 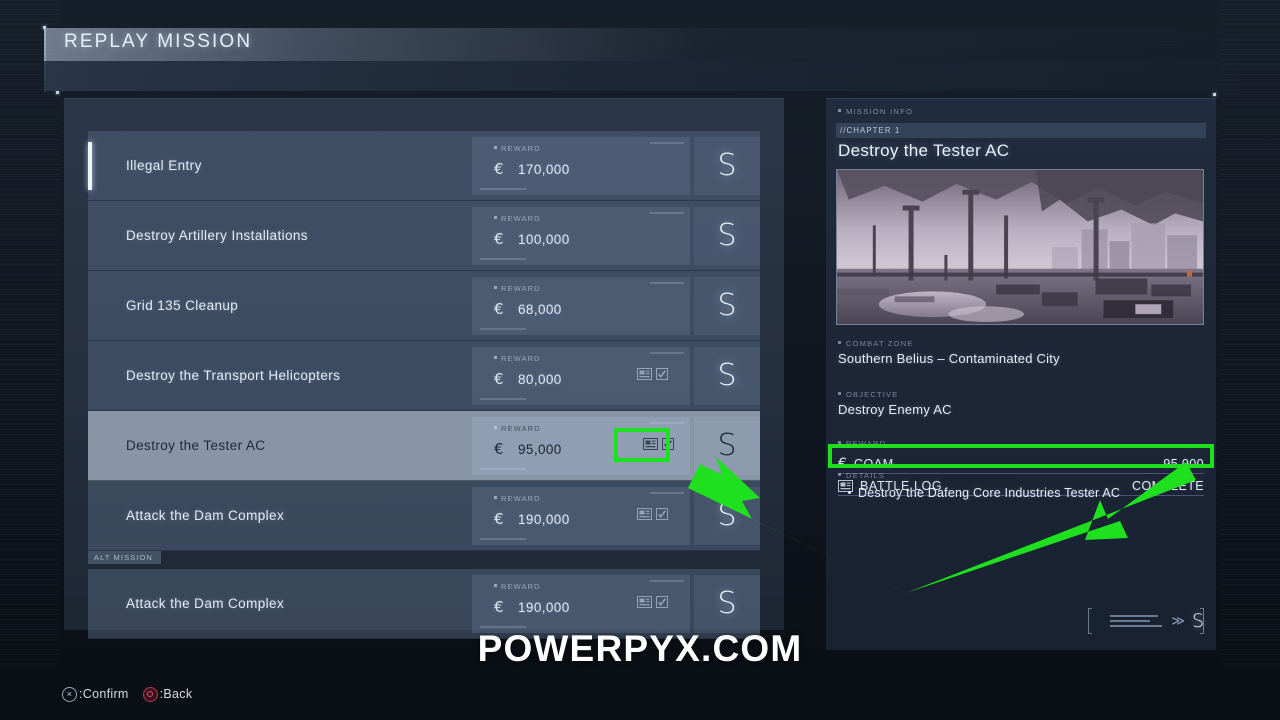 I want to click on mission-reward-amount: 170,000, so click(x=544, y=169).